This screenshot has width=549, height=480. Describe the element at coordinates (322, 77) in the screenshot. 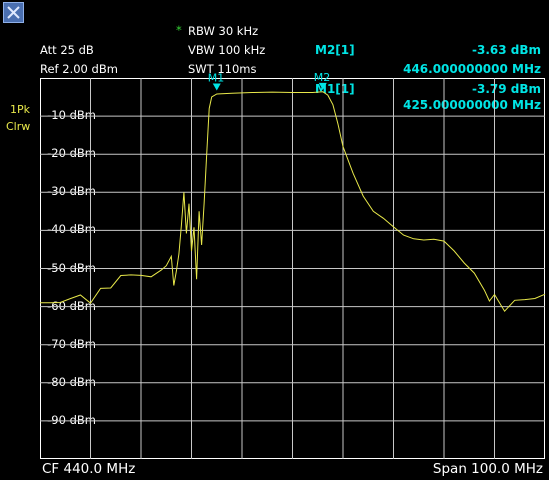

I see `marker-m2-label: M2` at that location.